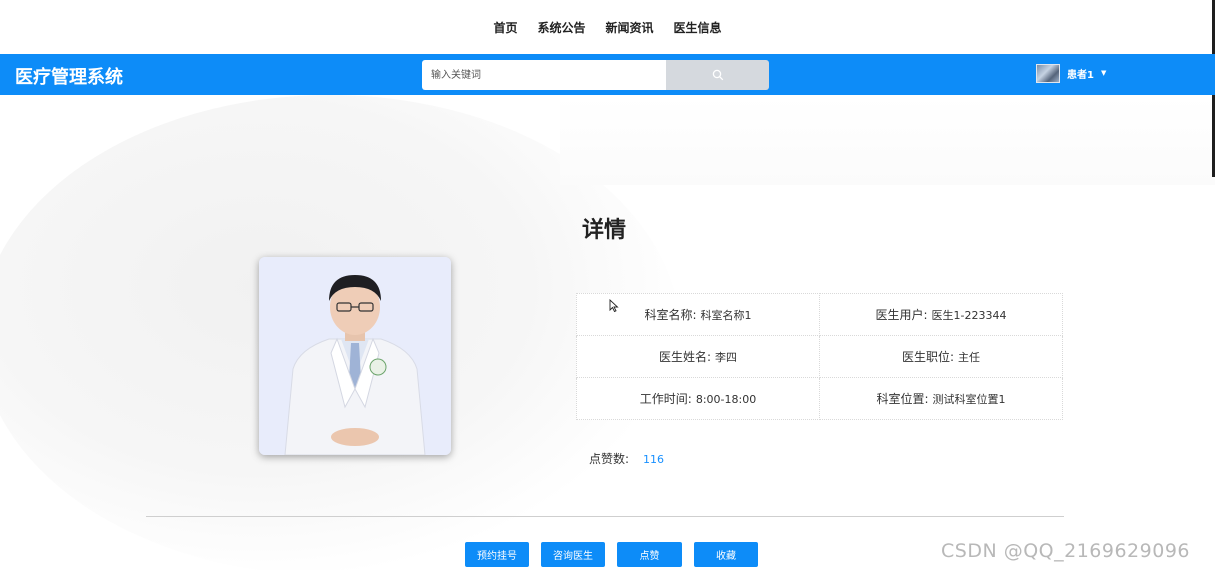  I want to click on info-cell: 科室位置: 测试科室位置1, so click(941, 398).